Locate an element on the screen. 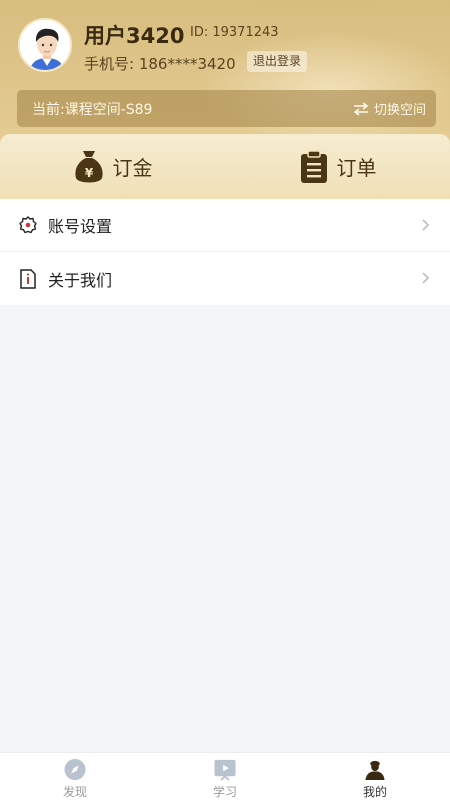 The image size is (450, 800). tab-orders: 订单 is located at coordinates (337, 166).